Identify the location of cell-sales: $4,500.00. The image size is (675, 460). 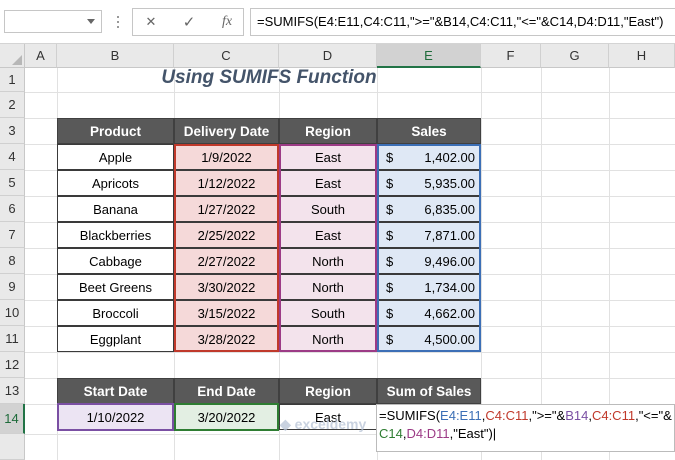
(429, 339).